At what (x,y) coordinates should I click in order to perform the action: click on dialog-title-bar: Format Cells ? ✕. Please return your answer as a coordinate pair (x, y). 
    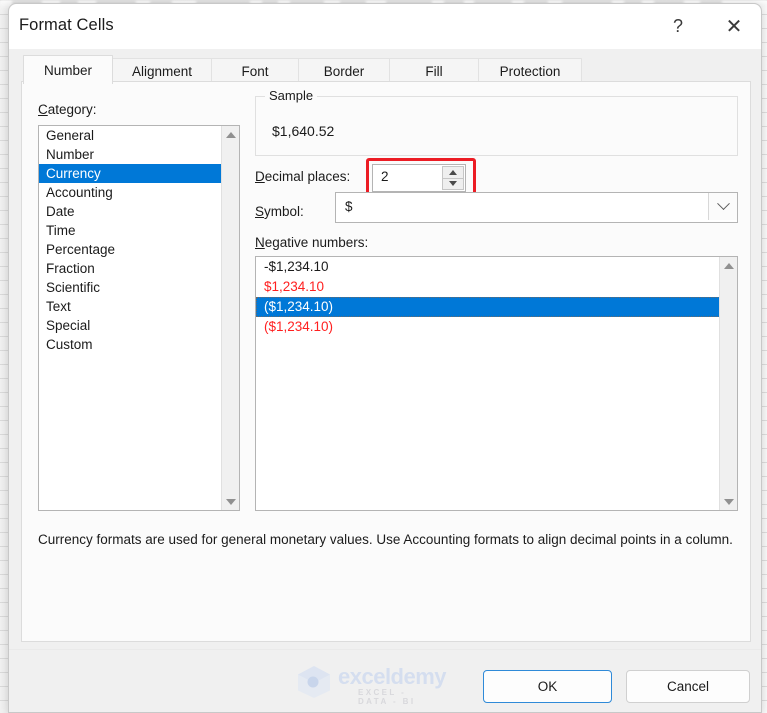
    Looking at the image, I should click on (385, 26).